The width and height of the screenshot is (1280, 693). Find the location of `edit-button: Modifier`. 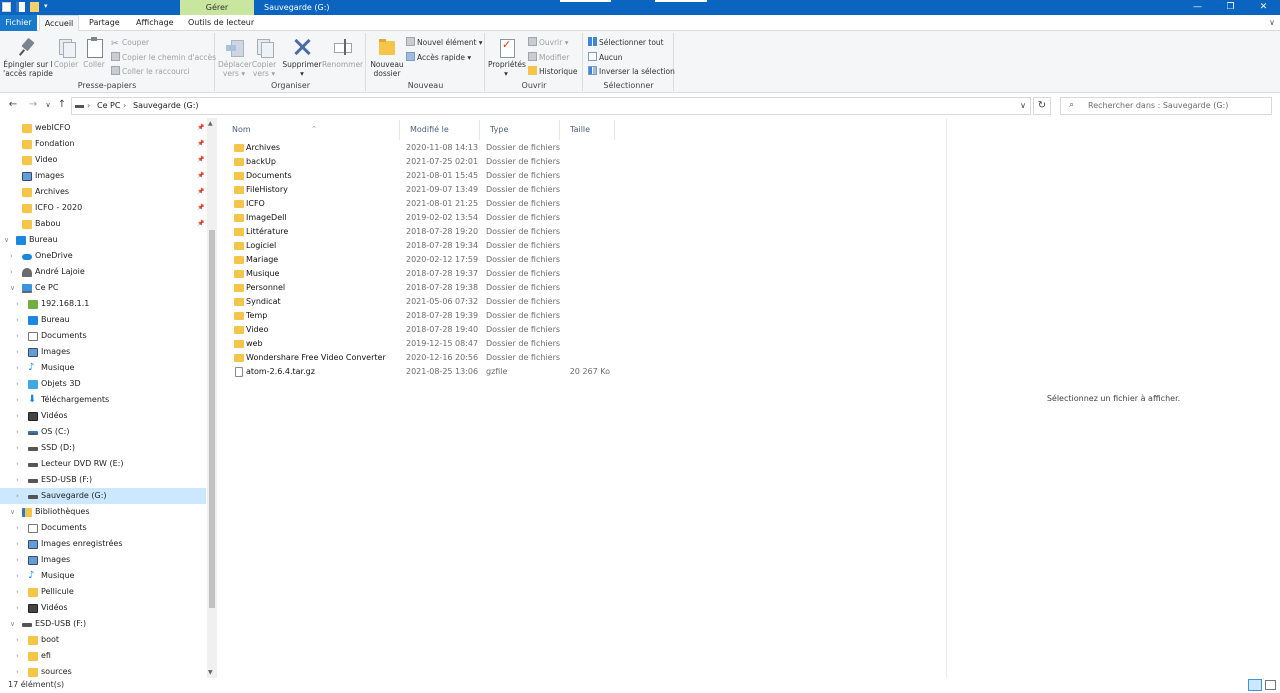

edit-button: Modifier is located at coordinates (548, 57).